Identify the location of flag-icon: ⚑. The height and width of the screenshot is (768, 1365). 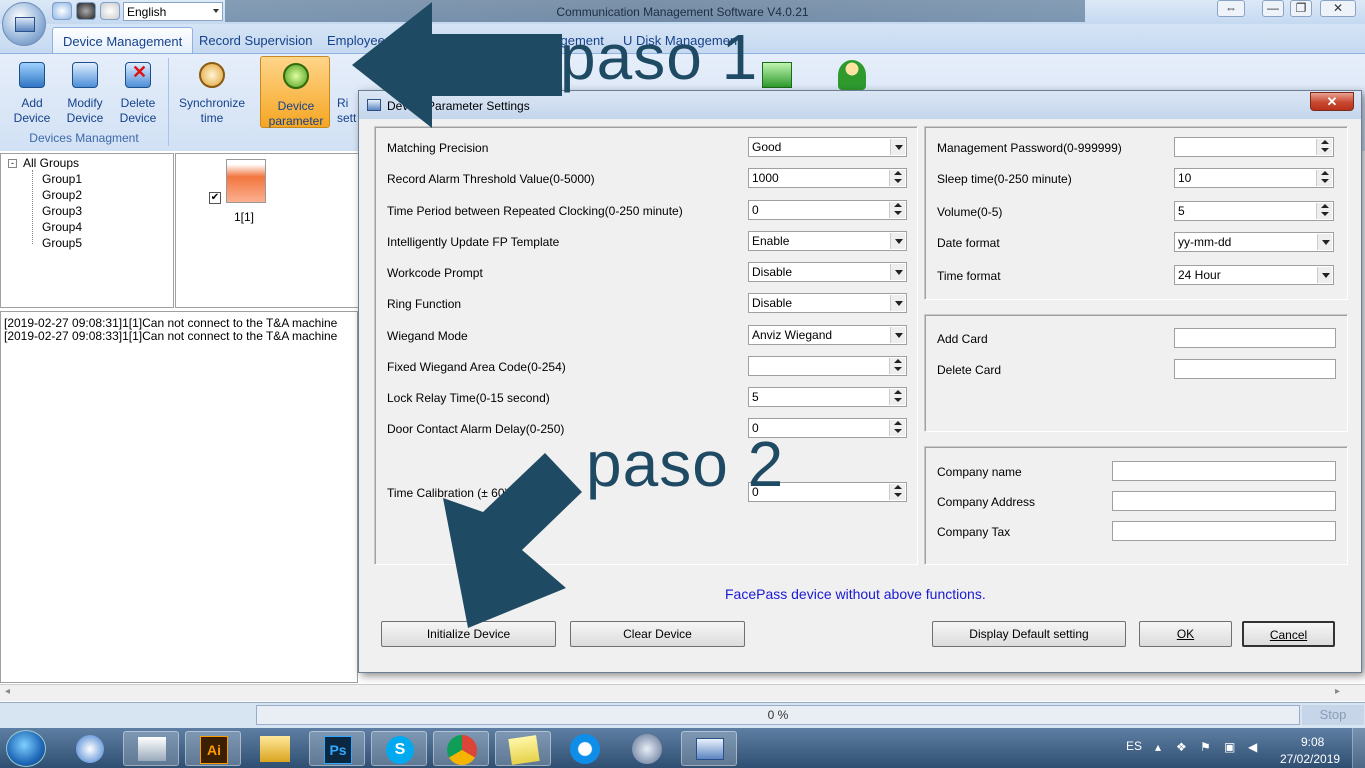
(1205, 747).